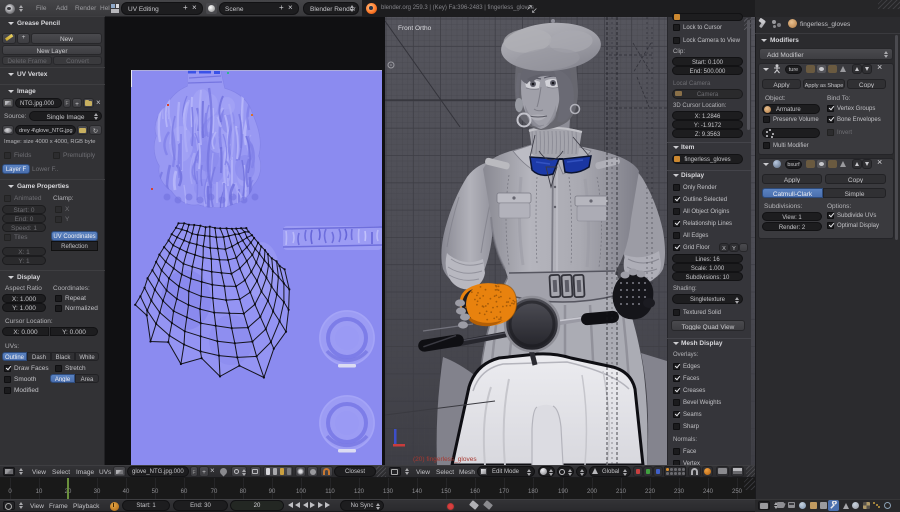 The image size is (900, 512). Describe the element at coordinates (445, 459) in the screenshot. I see `svg-text: (20) fingerless_gloves` at that location.